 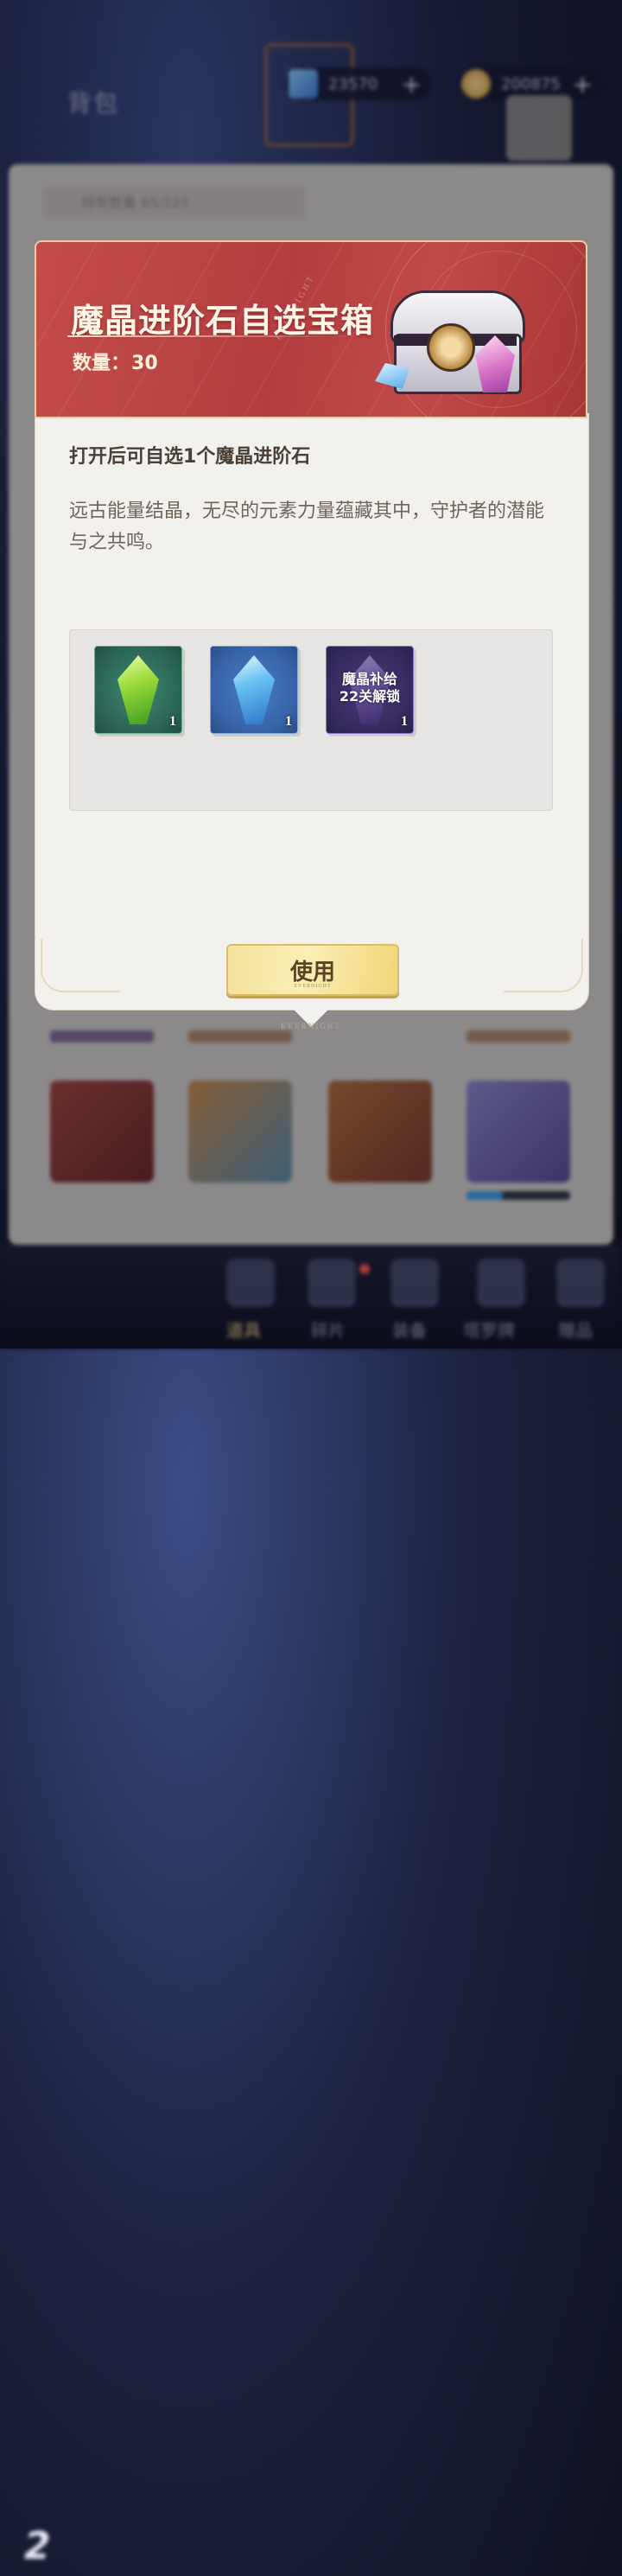 I want to click on dialog-header: EVERNIGHT 魔晶进阶石自选宝箱 数量：30, so click(x=311, y=329).